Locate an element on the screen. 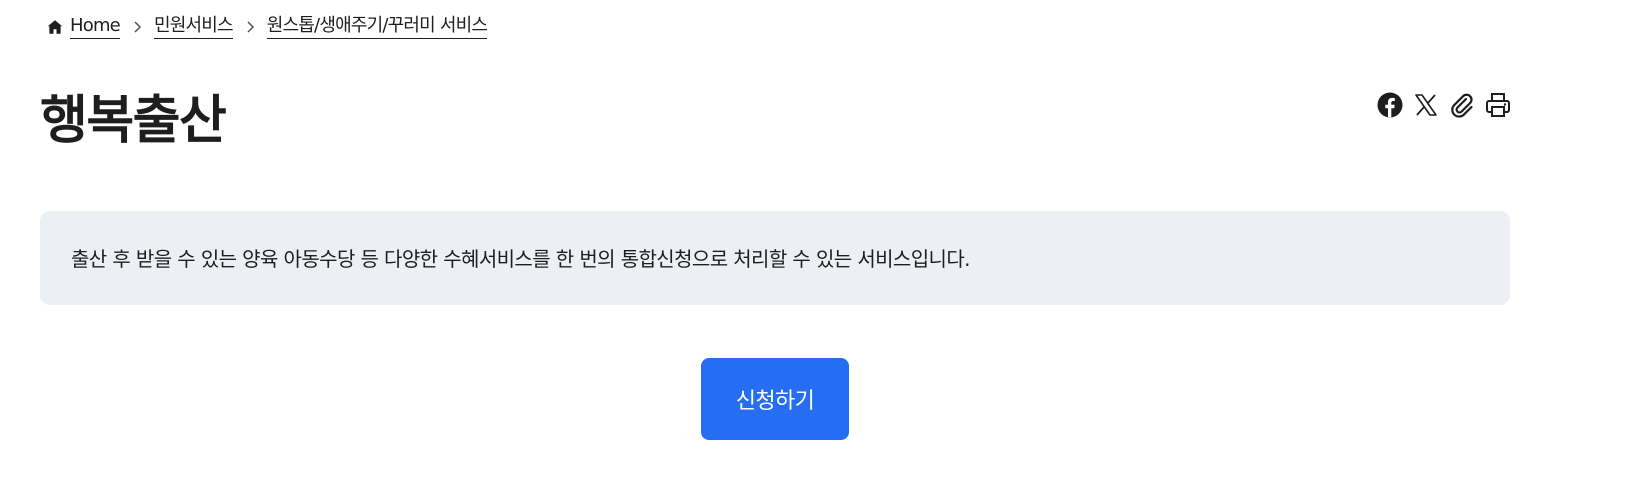 Image resolution: width=1640 pixels, height=503 pixels. breadcrumb-onestop-label: 원스톱/생애주기/꾸러미 서비스 is located at coordinates (377, 26).